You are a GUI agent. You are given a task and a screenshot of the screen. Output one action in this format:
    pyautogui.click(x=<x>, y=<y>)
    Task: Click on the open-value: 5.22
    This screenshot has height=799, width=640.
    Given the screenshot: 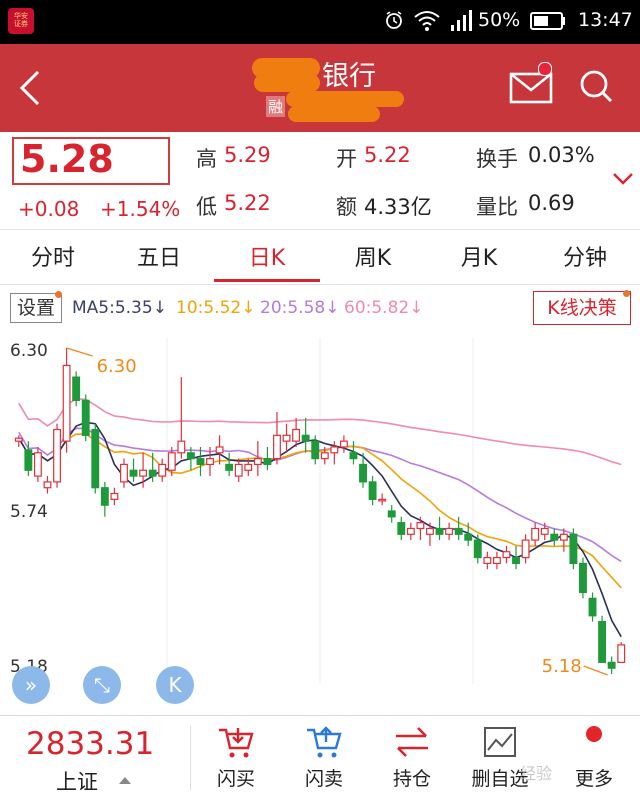 What is the action you would take?
    pyautogui.click(x=387, y=155)
    